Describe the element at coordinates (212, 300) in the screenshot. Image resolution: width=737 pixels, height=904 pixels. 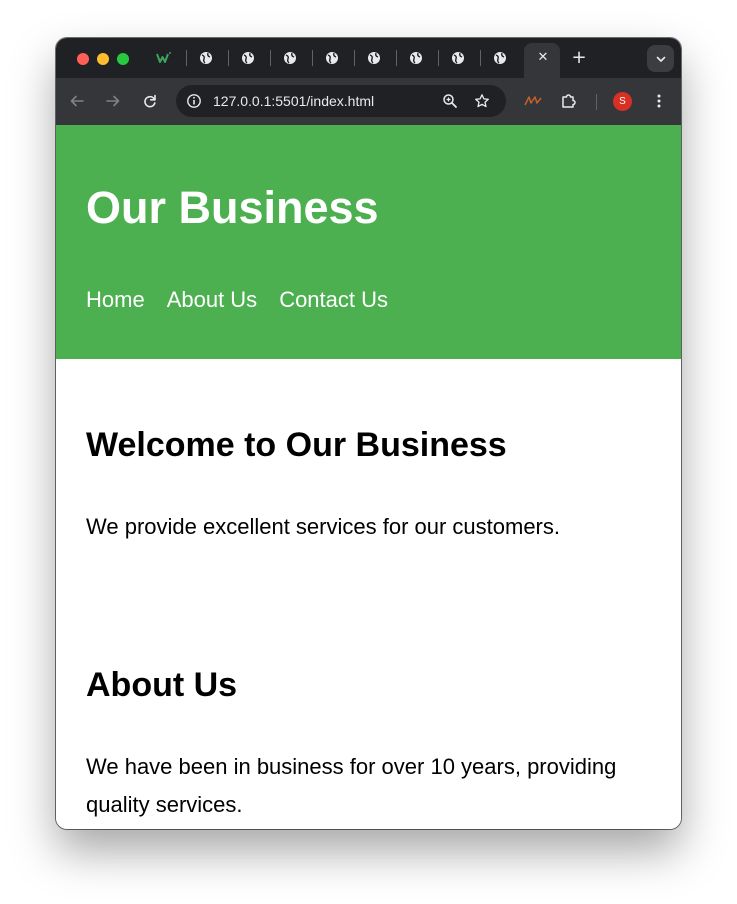
I see `nav-link-about-us: About Us` at that location.